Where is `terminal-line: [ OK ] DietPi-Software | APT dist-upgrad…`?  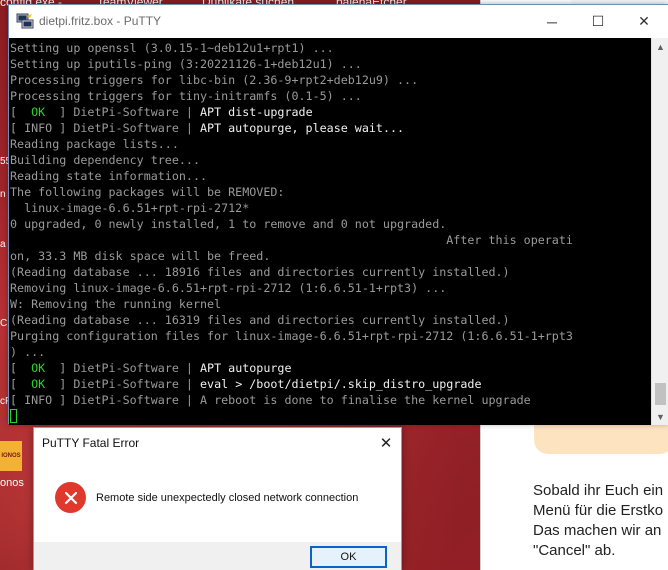 terminal-line: [ OK ] DietPi-Software | APT dist-upgrad… is located at coordinates (330, 112).